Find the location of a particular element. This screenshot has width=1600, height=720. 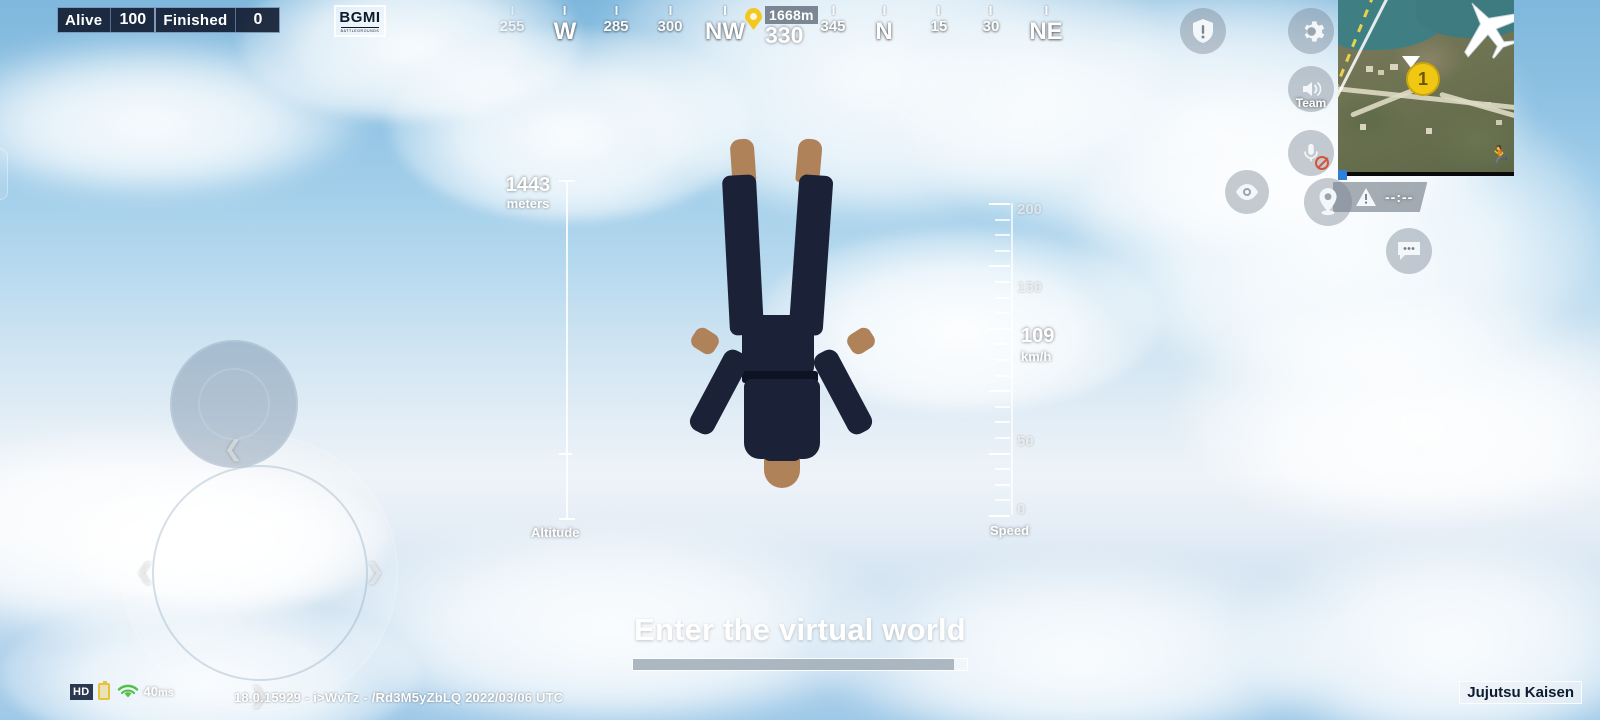

gear-icon is located at coordinates (1314, 31).